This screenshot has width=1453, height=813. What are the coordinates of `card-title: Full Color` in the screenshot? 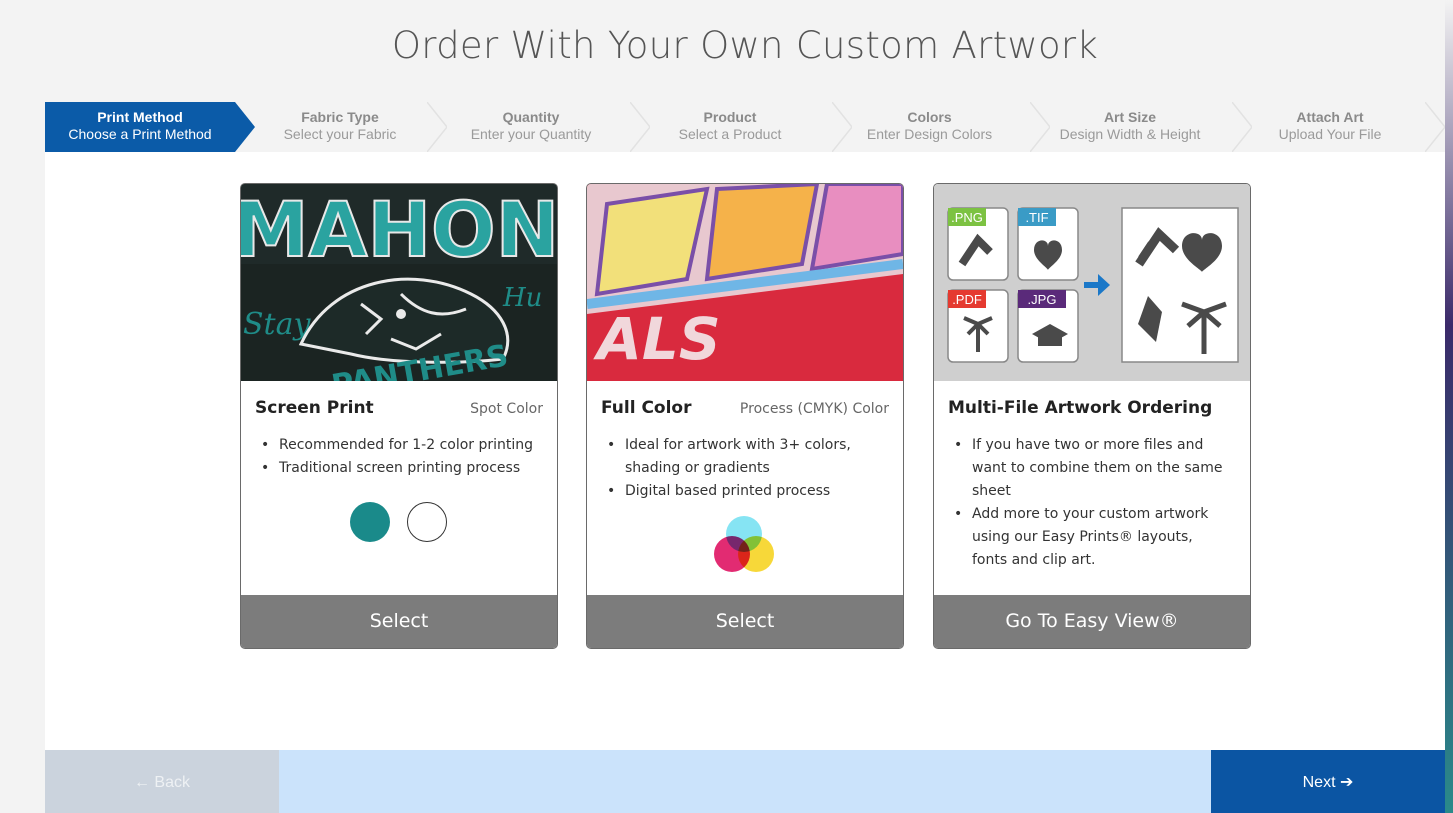 It's located at (646, 408).